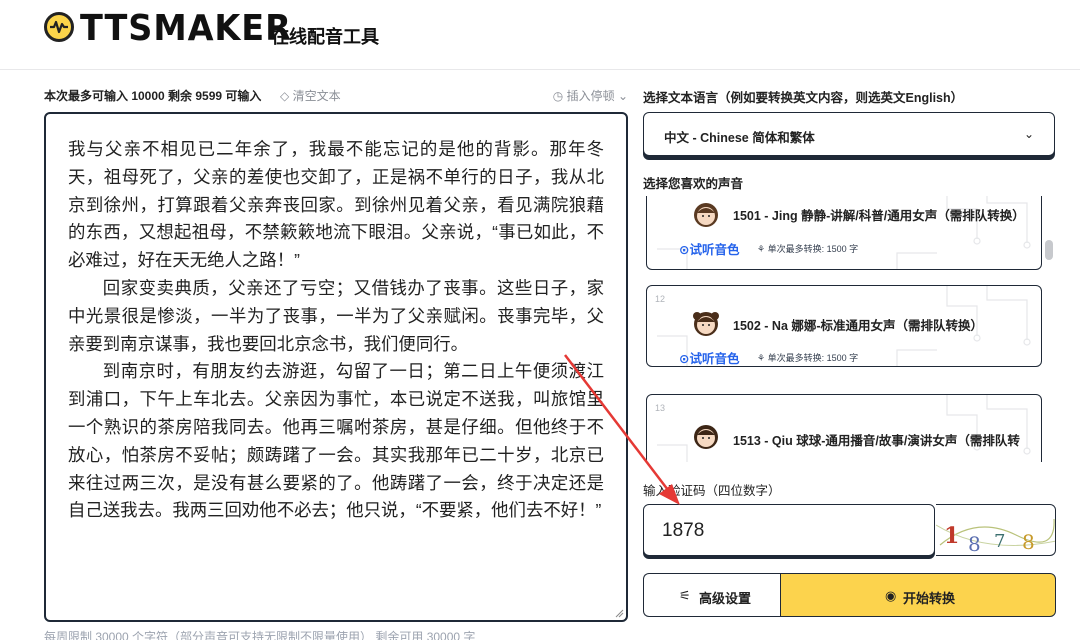 Image resolution: width=1080 pixels, height=640 pixels. I want to click on clear-text-button: ◇ 清空文本, so click(310, 95).